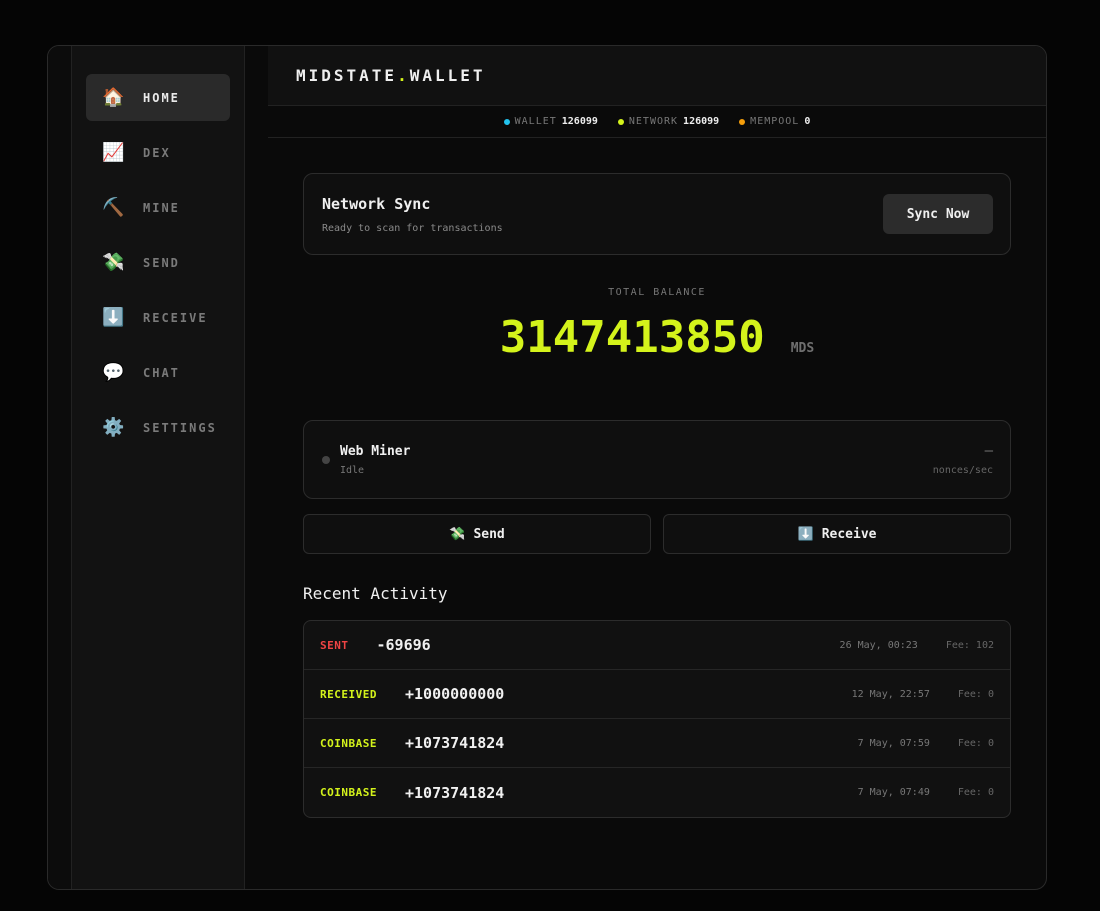 This screenshot has width=1100, height=911. What do you see at coordinates (653, 121) in the screenshot?
I see `network-label: NETWORK` at bounding box center [653, 121].